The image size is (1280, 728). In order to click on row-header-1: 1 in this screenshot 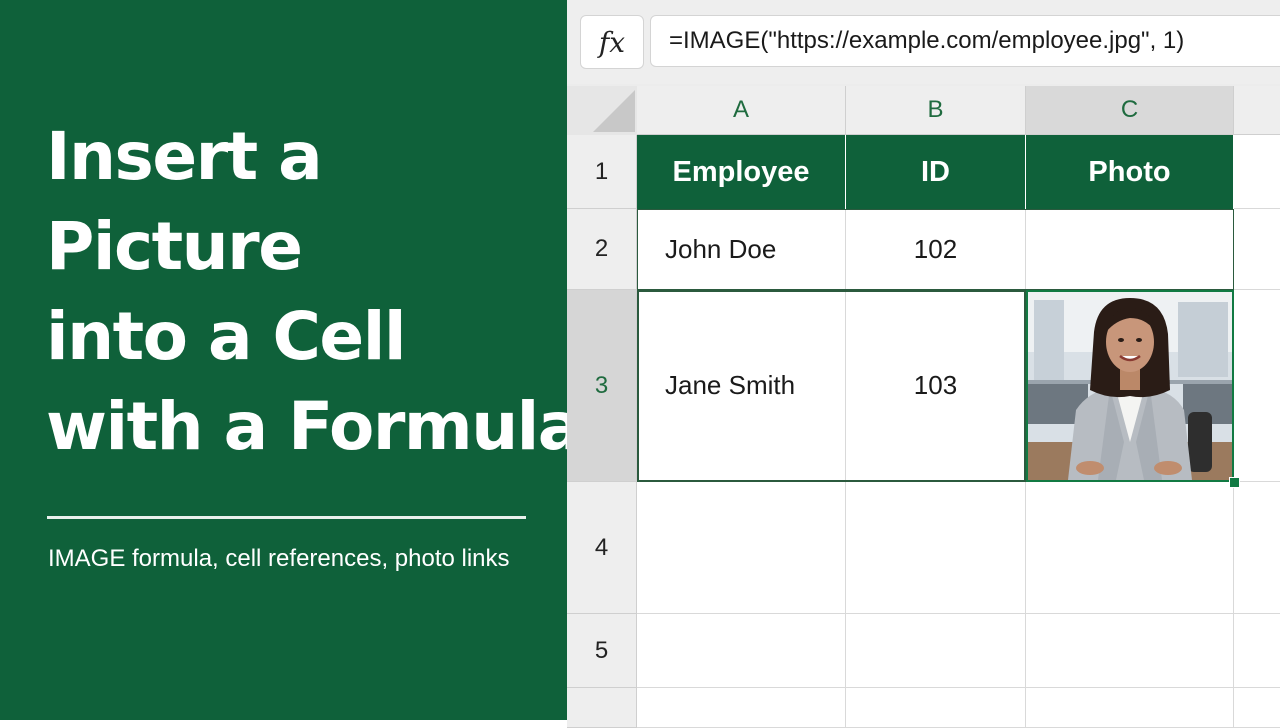, I will do `click(602, 172)`.